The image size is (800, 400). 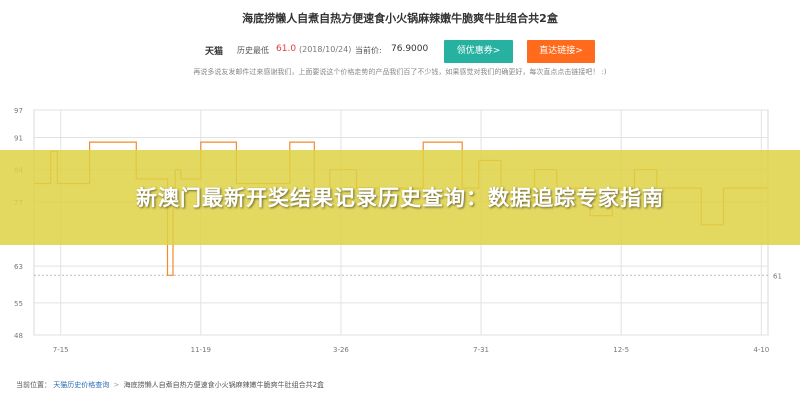 What do you see at coordinates (341, 350) in the screenshot?
I see `x-tick-label: 3-26` at bounding box center [341, 350].